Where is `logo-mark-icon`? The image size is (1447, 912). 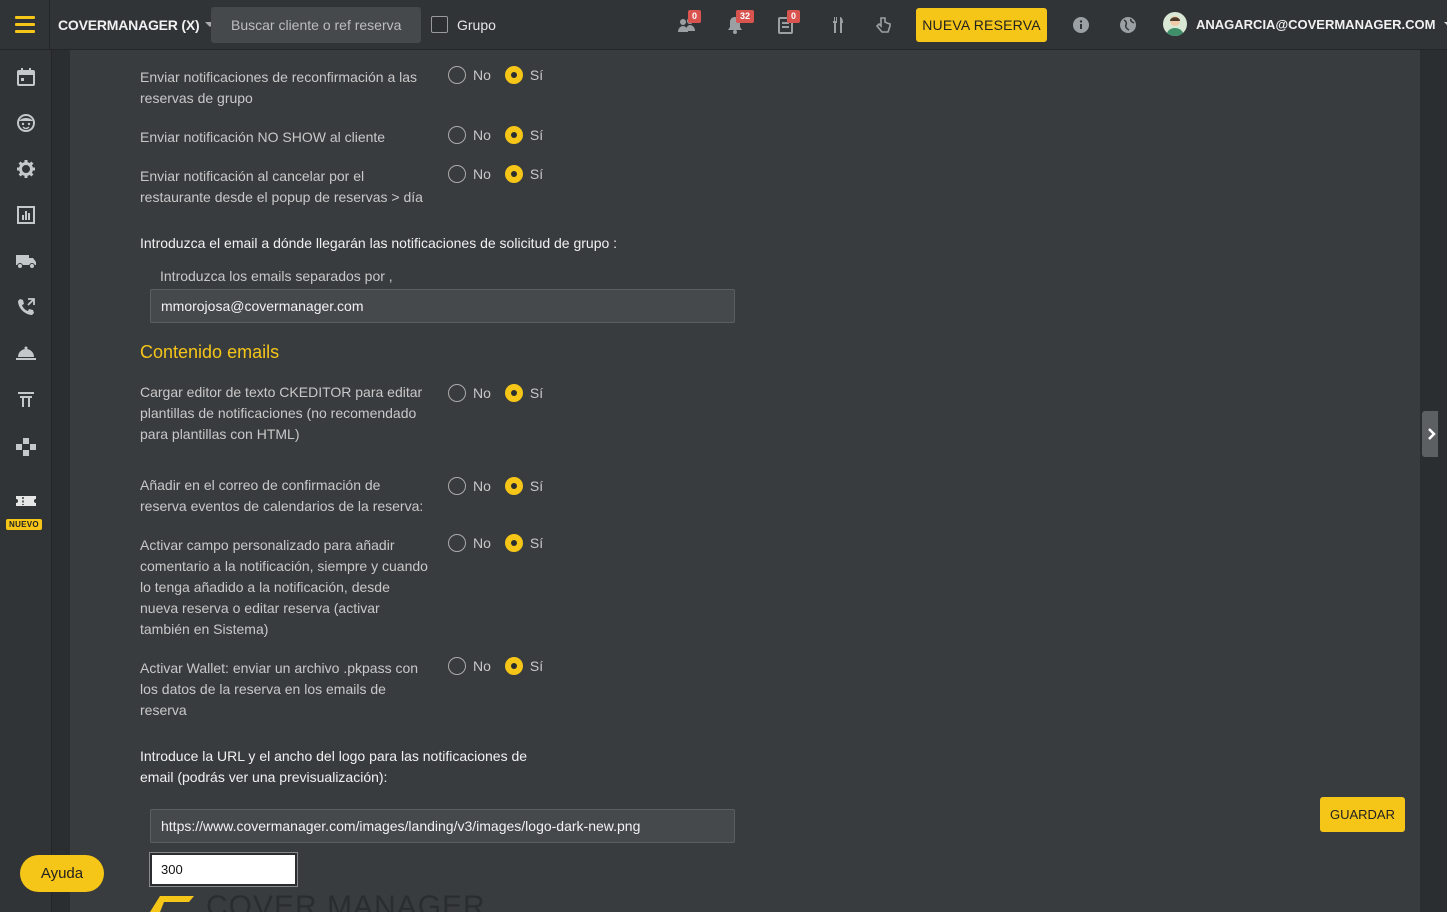 logo-mark-icon is located at coordinates (173, 902).